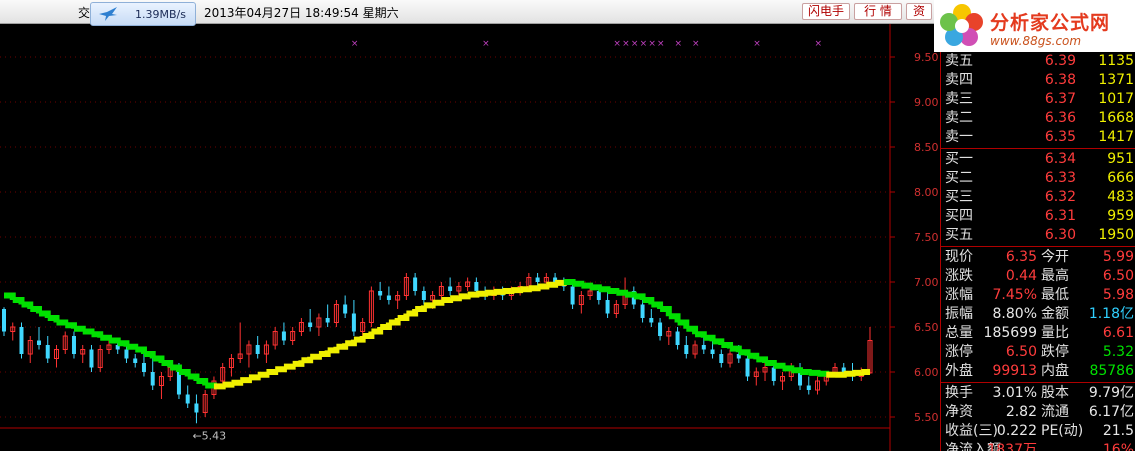  What do you see at coordinates (1038, 295) in the screenshot?
I see `market-stat-row: 涨幅 7.45% 最低 5.98` at bounding box center [1038, 295].